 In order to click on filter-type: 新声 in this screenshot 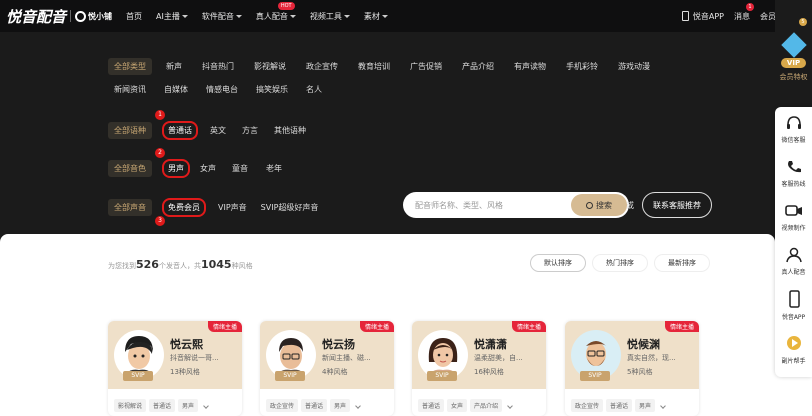, I will do `click(174, 66)`.